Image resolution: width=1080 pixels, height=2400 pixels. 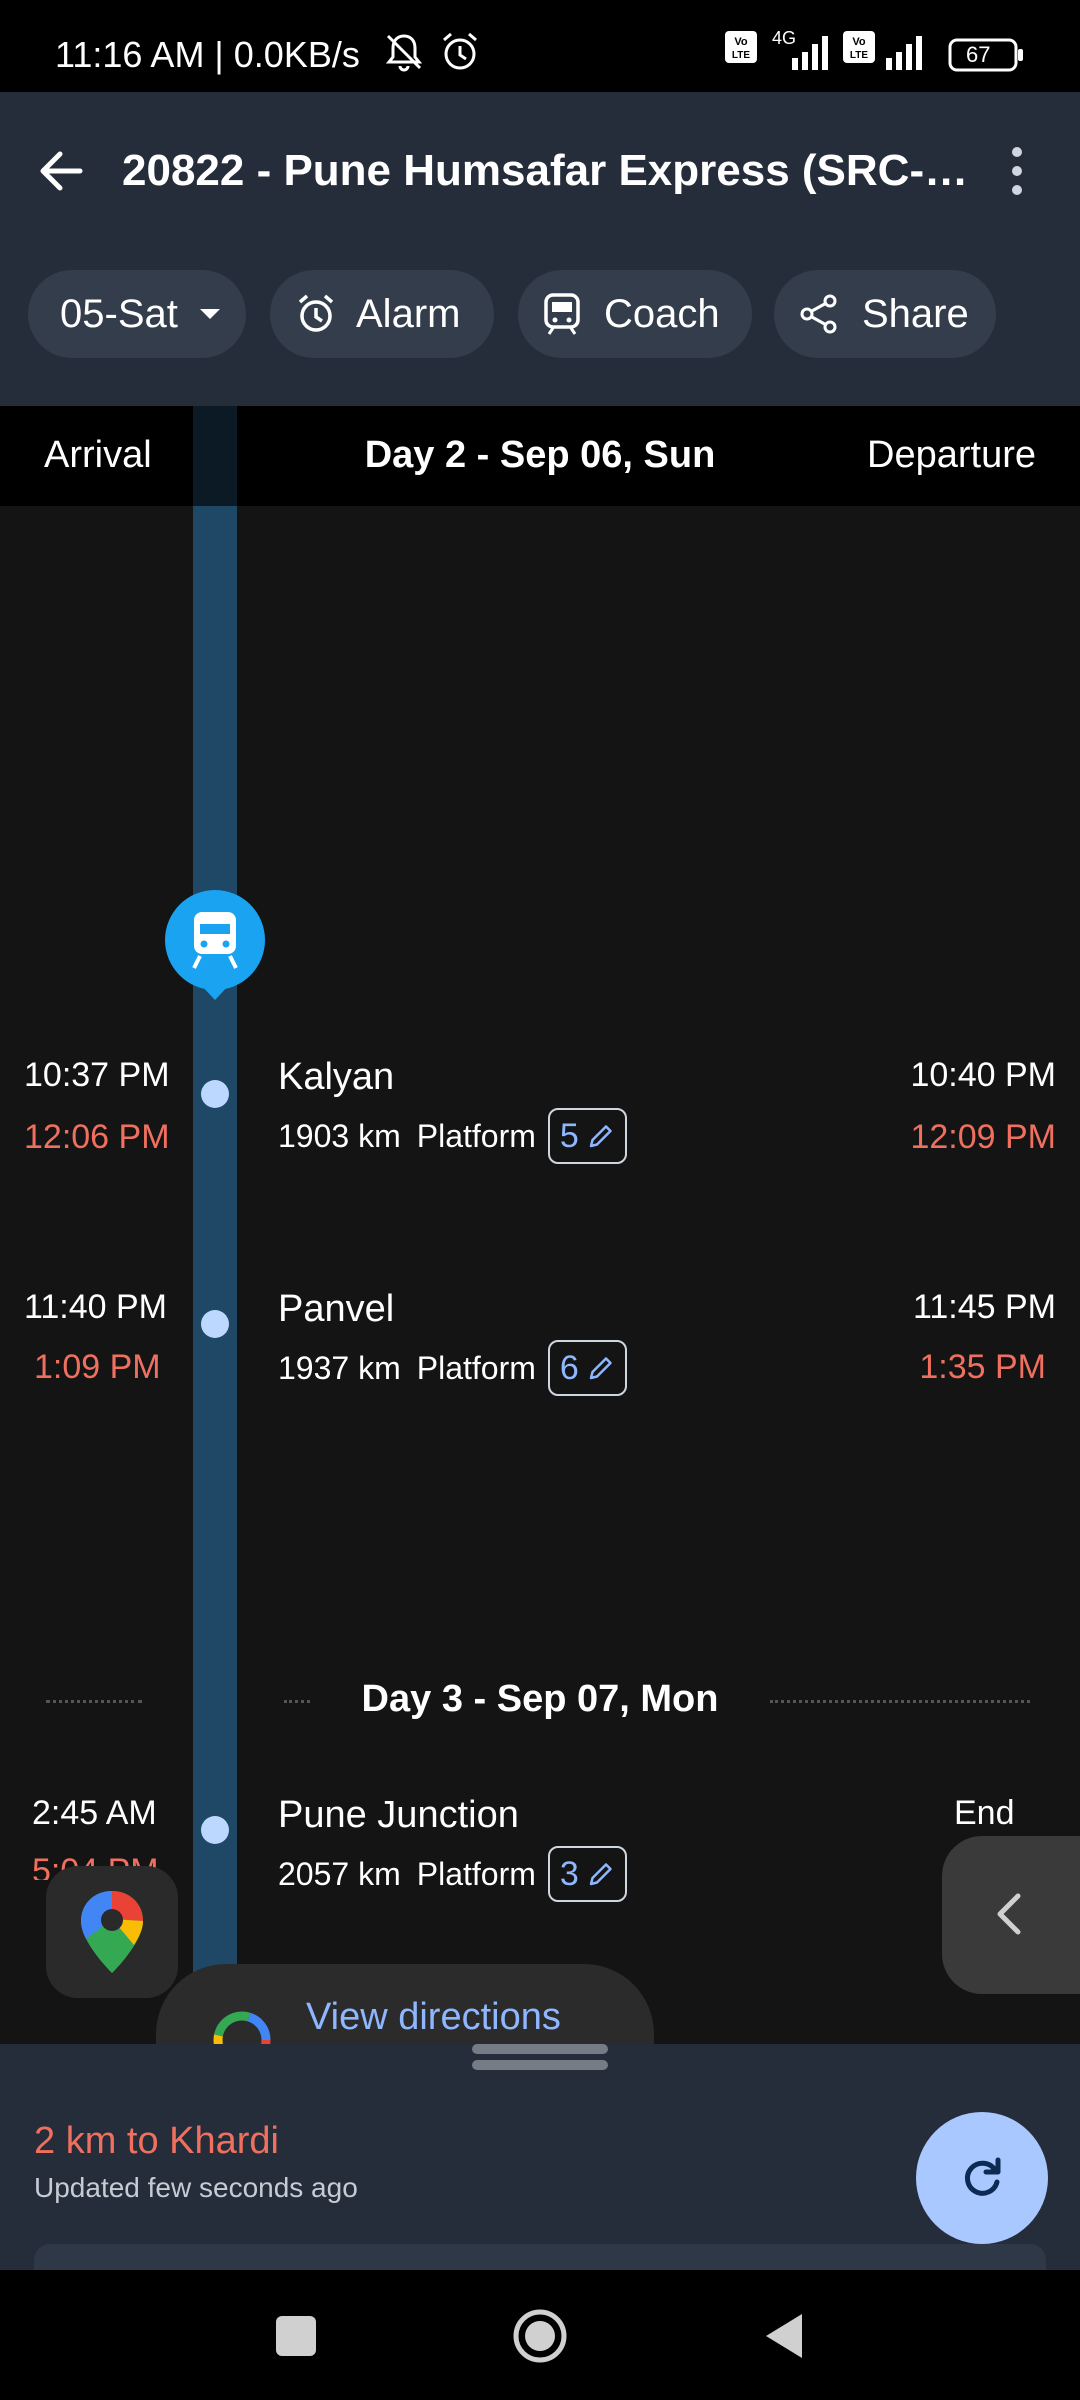 What do you see at coordinates (94, 1813) in the screenshot?
I see `pune-arrival-sched: 2:45 AM` at bounding box center [94, 1813].